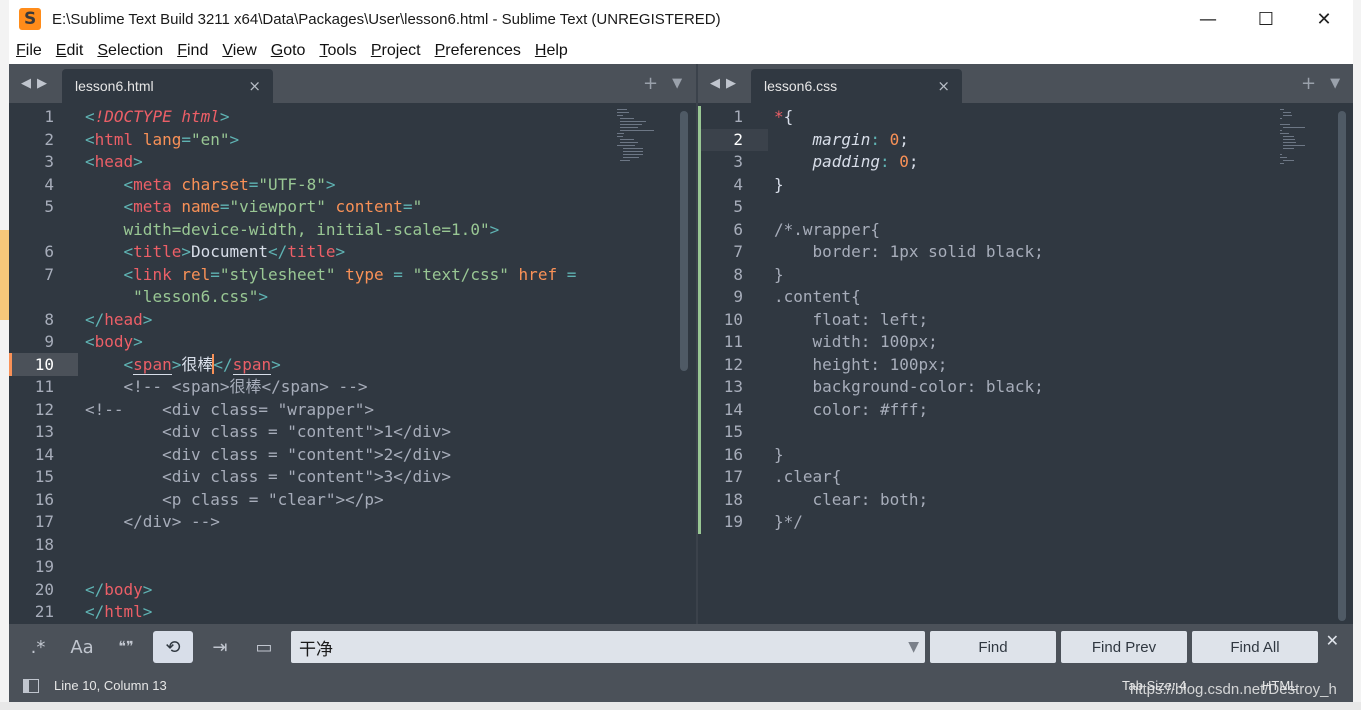 This screenshot has width=1361, height=710. Describe the element at coordinates (311, 229) in the screenshot. I see `code-line-wrapped: width=device-width, initial-scale=1.0">` at that location.